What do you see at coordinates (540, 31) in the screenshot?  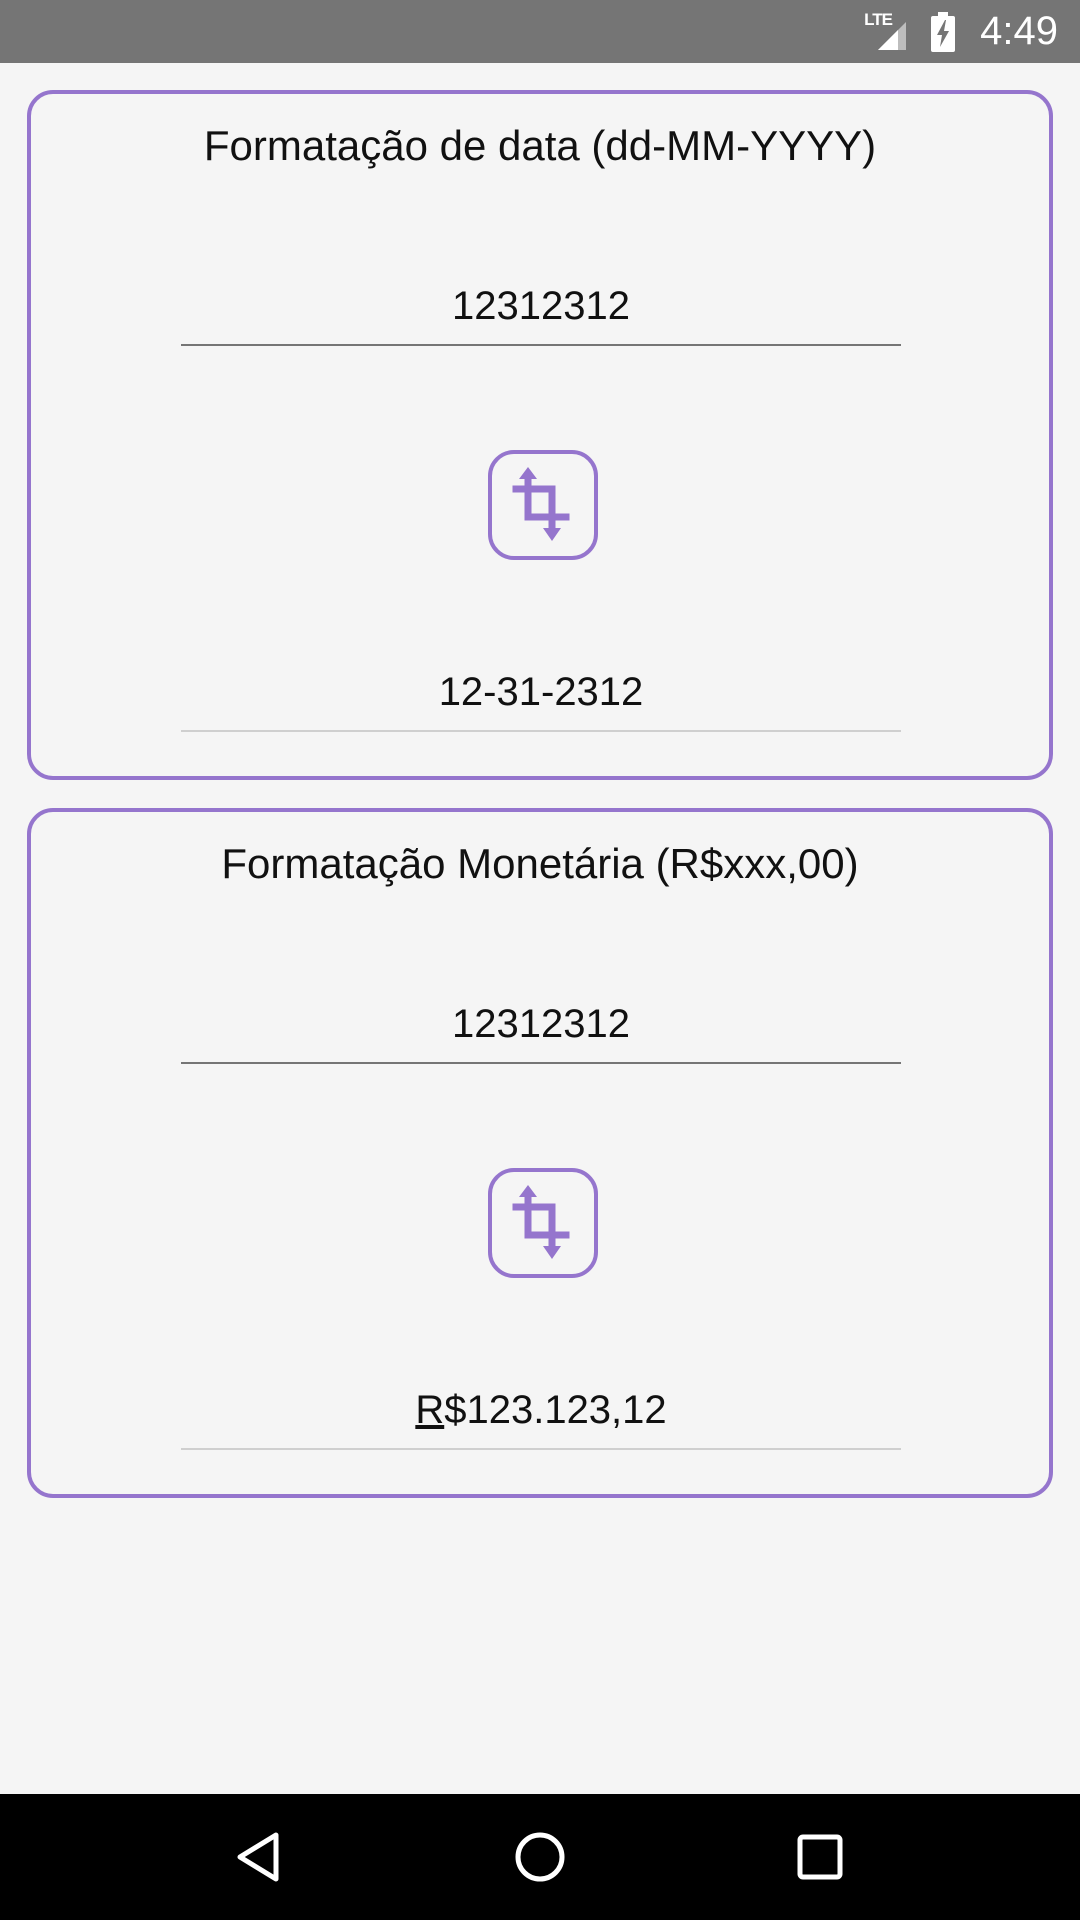 I see `status-bar: LTE 4:49` at bounding box center [540, 31].